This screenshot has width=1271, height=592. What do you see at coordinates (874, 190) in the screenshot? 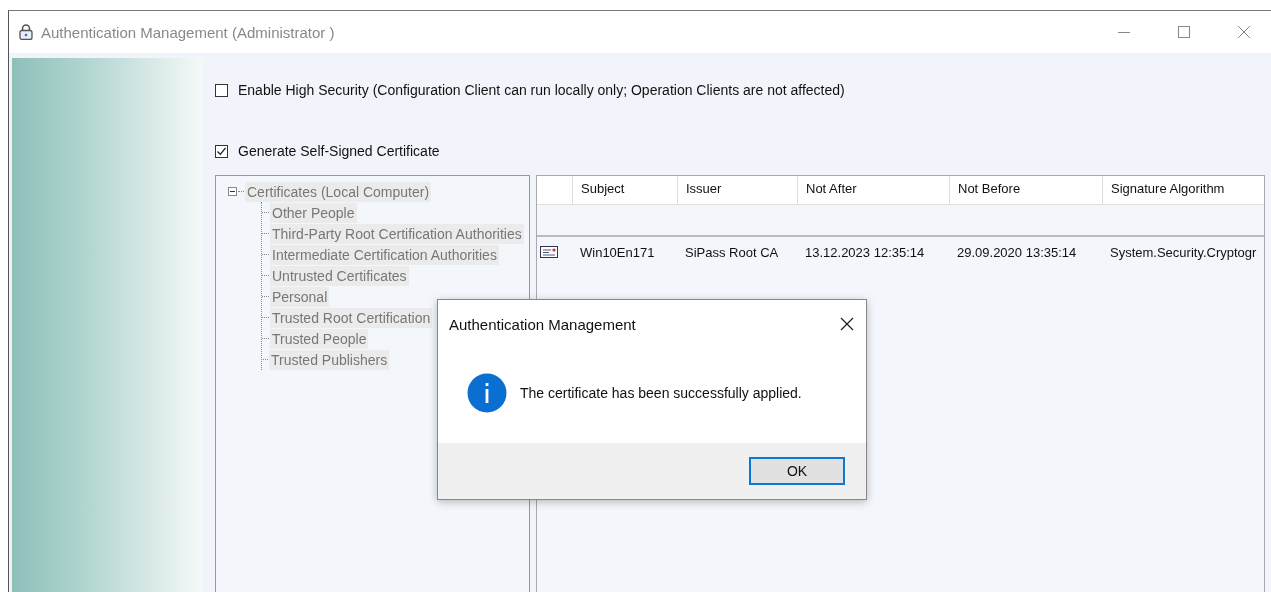
I see `column-header: Not After` at bounding box center [874, 190].